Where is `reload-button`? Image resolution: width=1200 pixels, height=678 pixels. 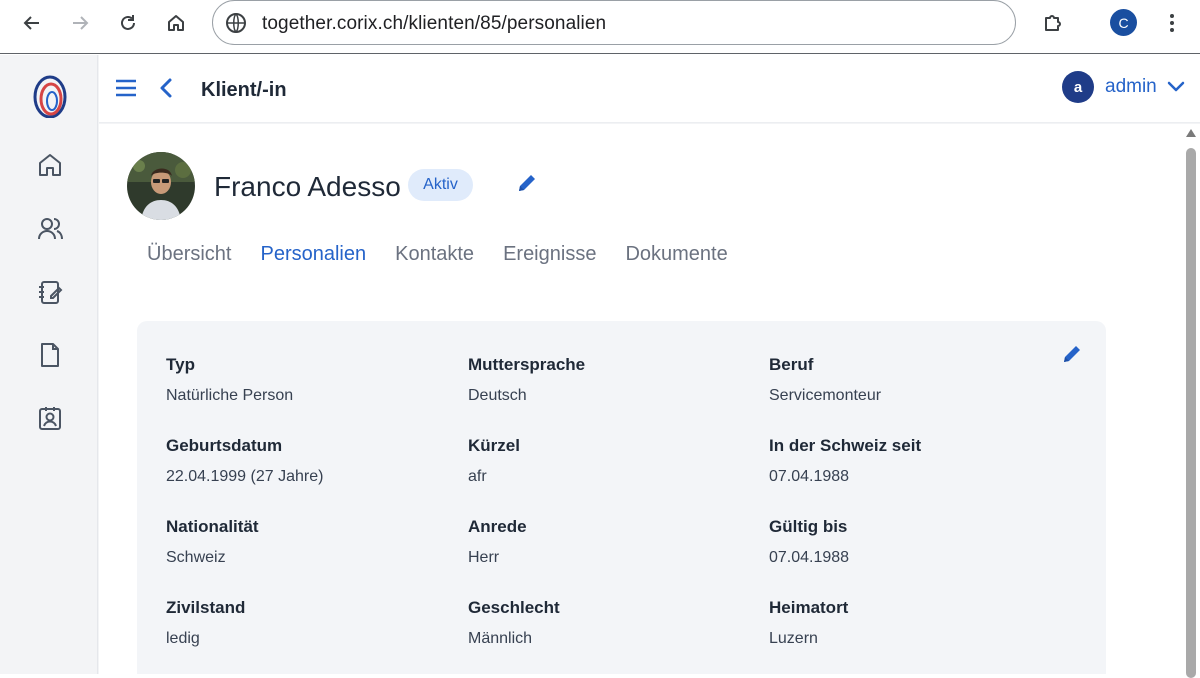 reload-button is located at coordinates (128, 23).